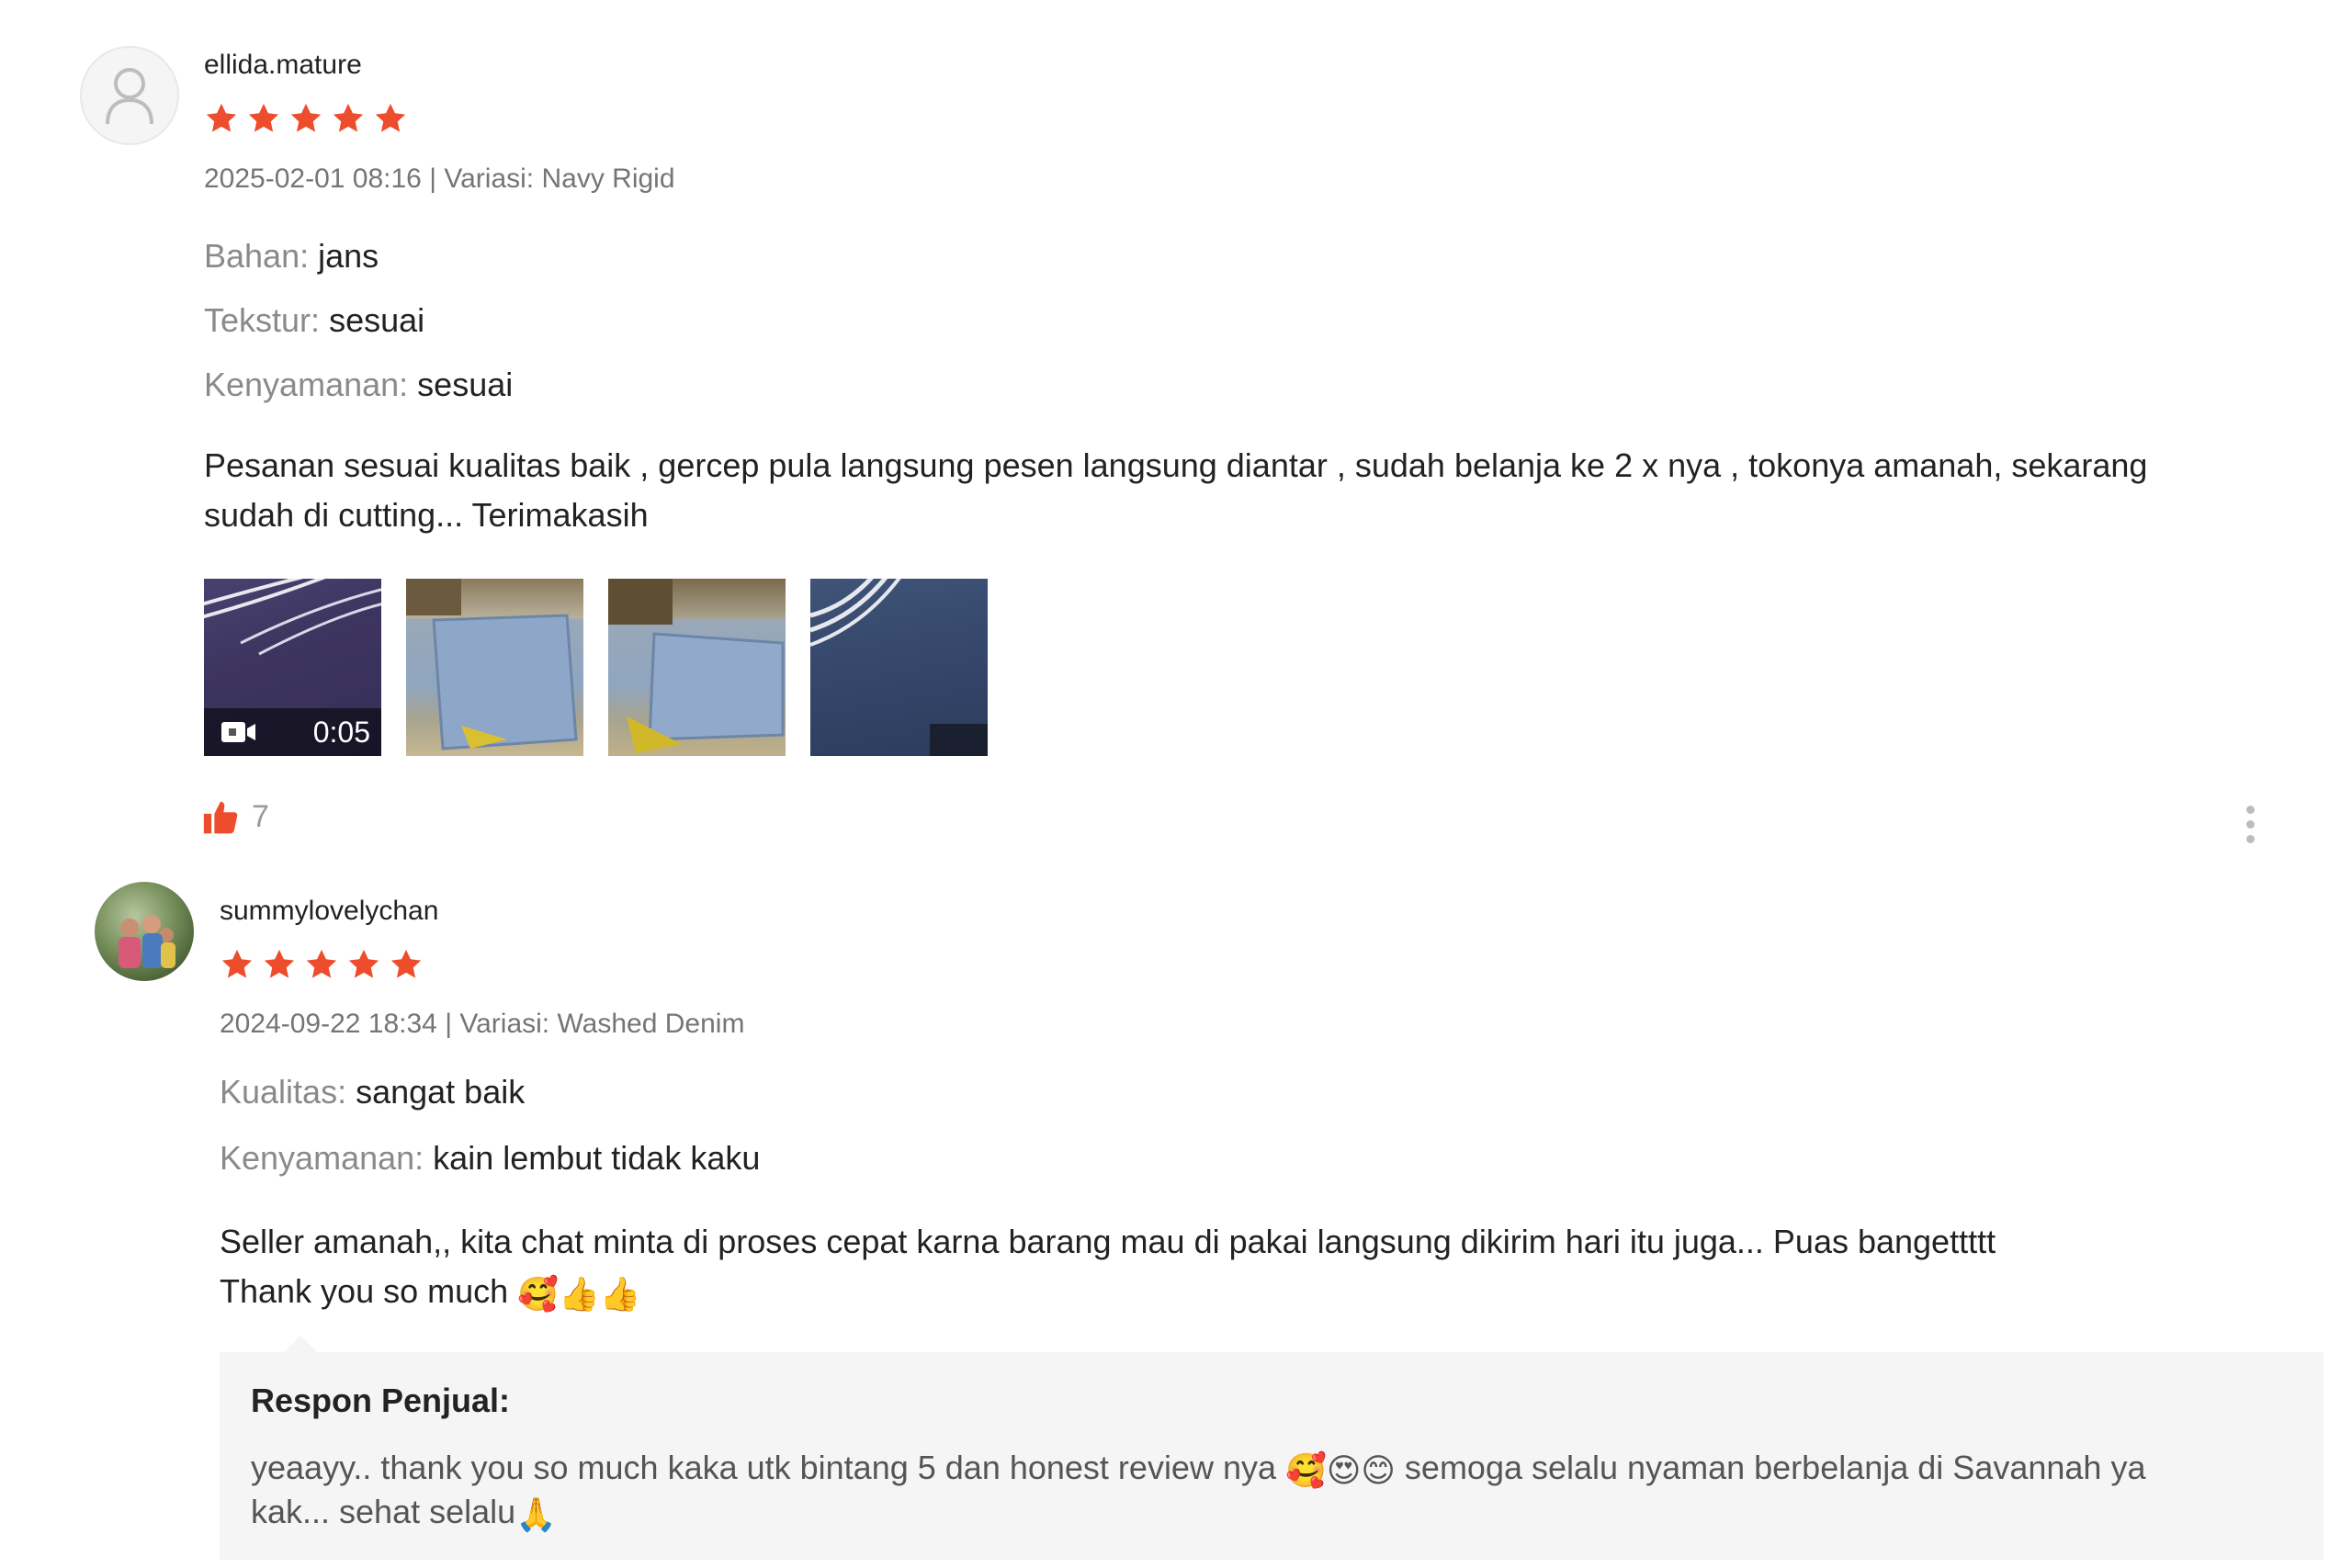  Describe the element at coordinates (1263, 1292) in the screenshot. I see `comment-line-2: Thank you so much 🥰👍👍` at that location.